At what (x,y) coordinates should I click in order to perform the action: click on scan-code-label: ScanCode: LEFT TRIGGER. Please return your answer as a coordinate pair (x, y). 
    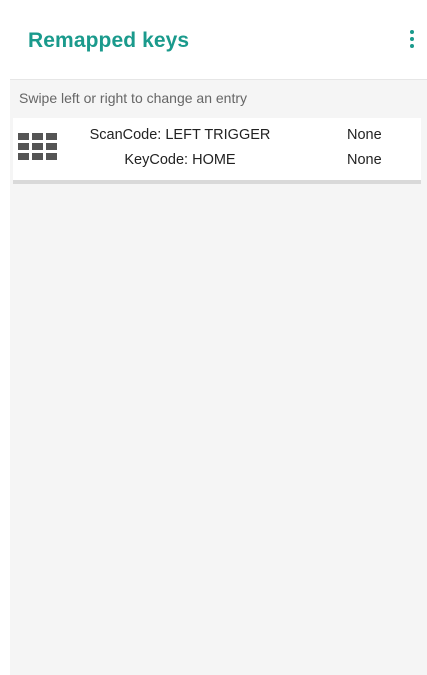
    Looking at the image, I should click on (180, 135).